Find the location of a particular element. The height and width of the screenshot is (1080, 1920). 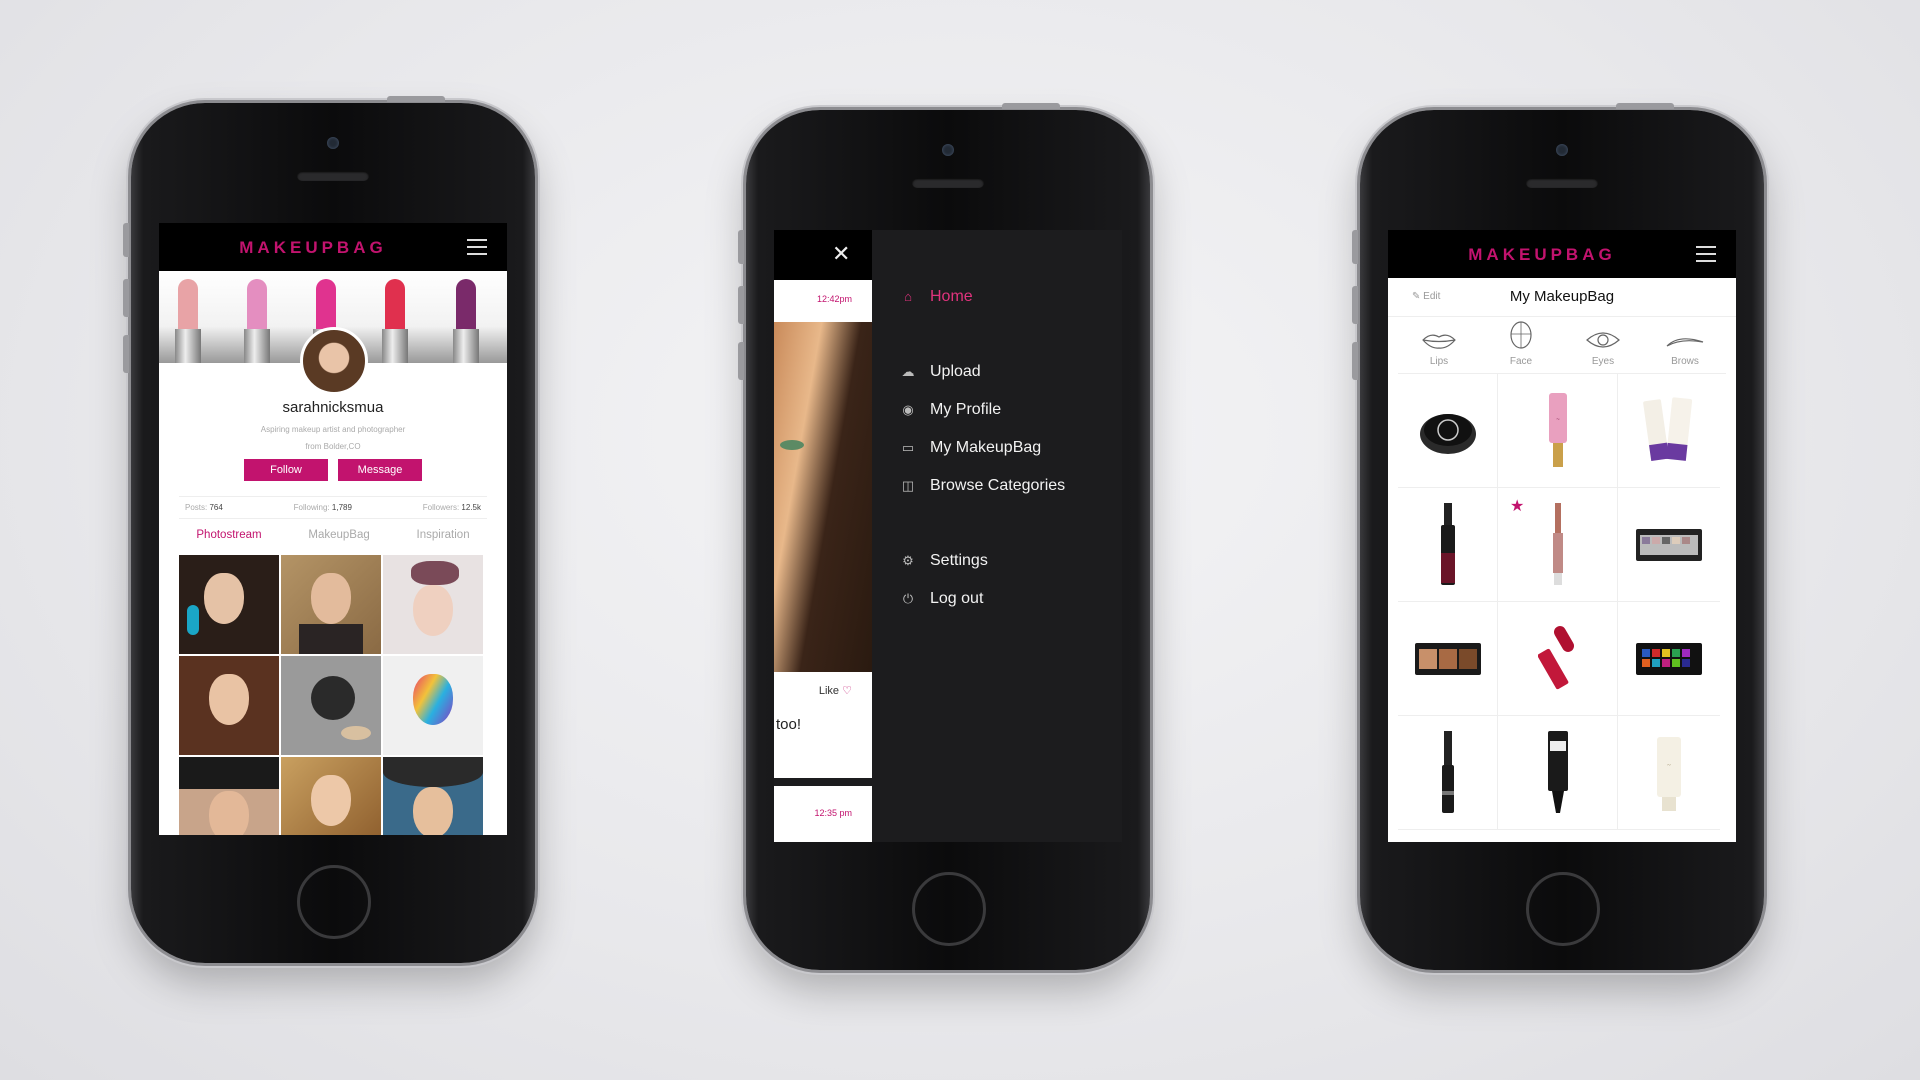

lips-icon is located at coordinates (1439, 341).